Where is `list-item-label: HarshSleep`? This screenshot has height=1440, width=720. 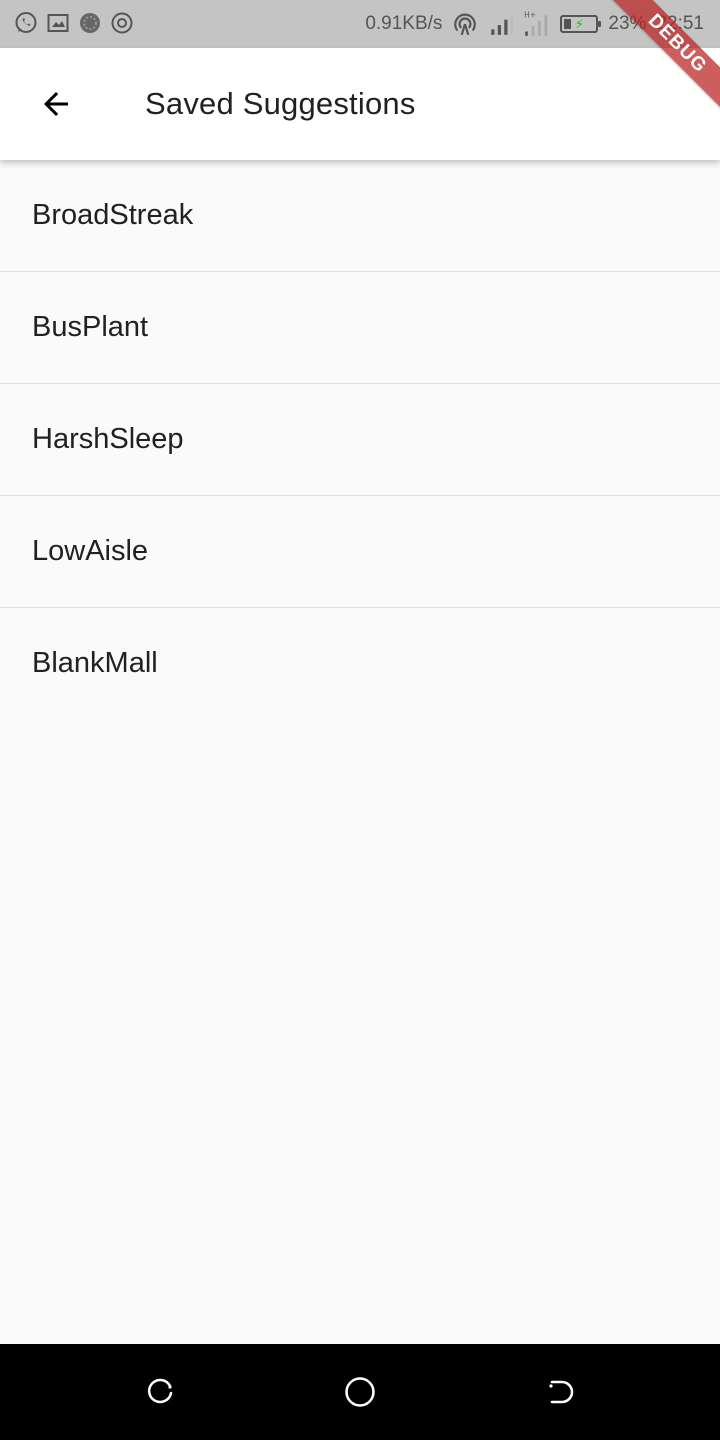 list-item-label: HarshSleep is located at coordinates (108, 439).